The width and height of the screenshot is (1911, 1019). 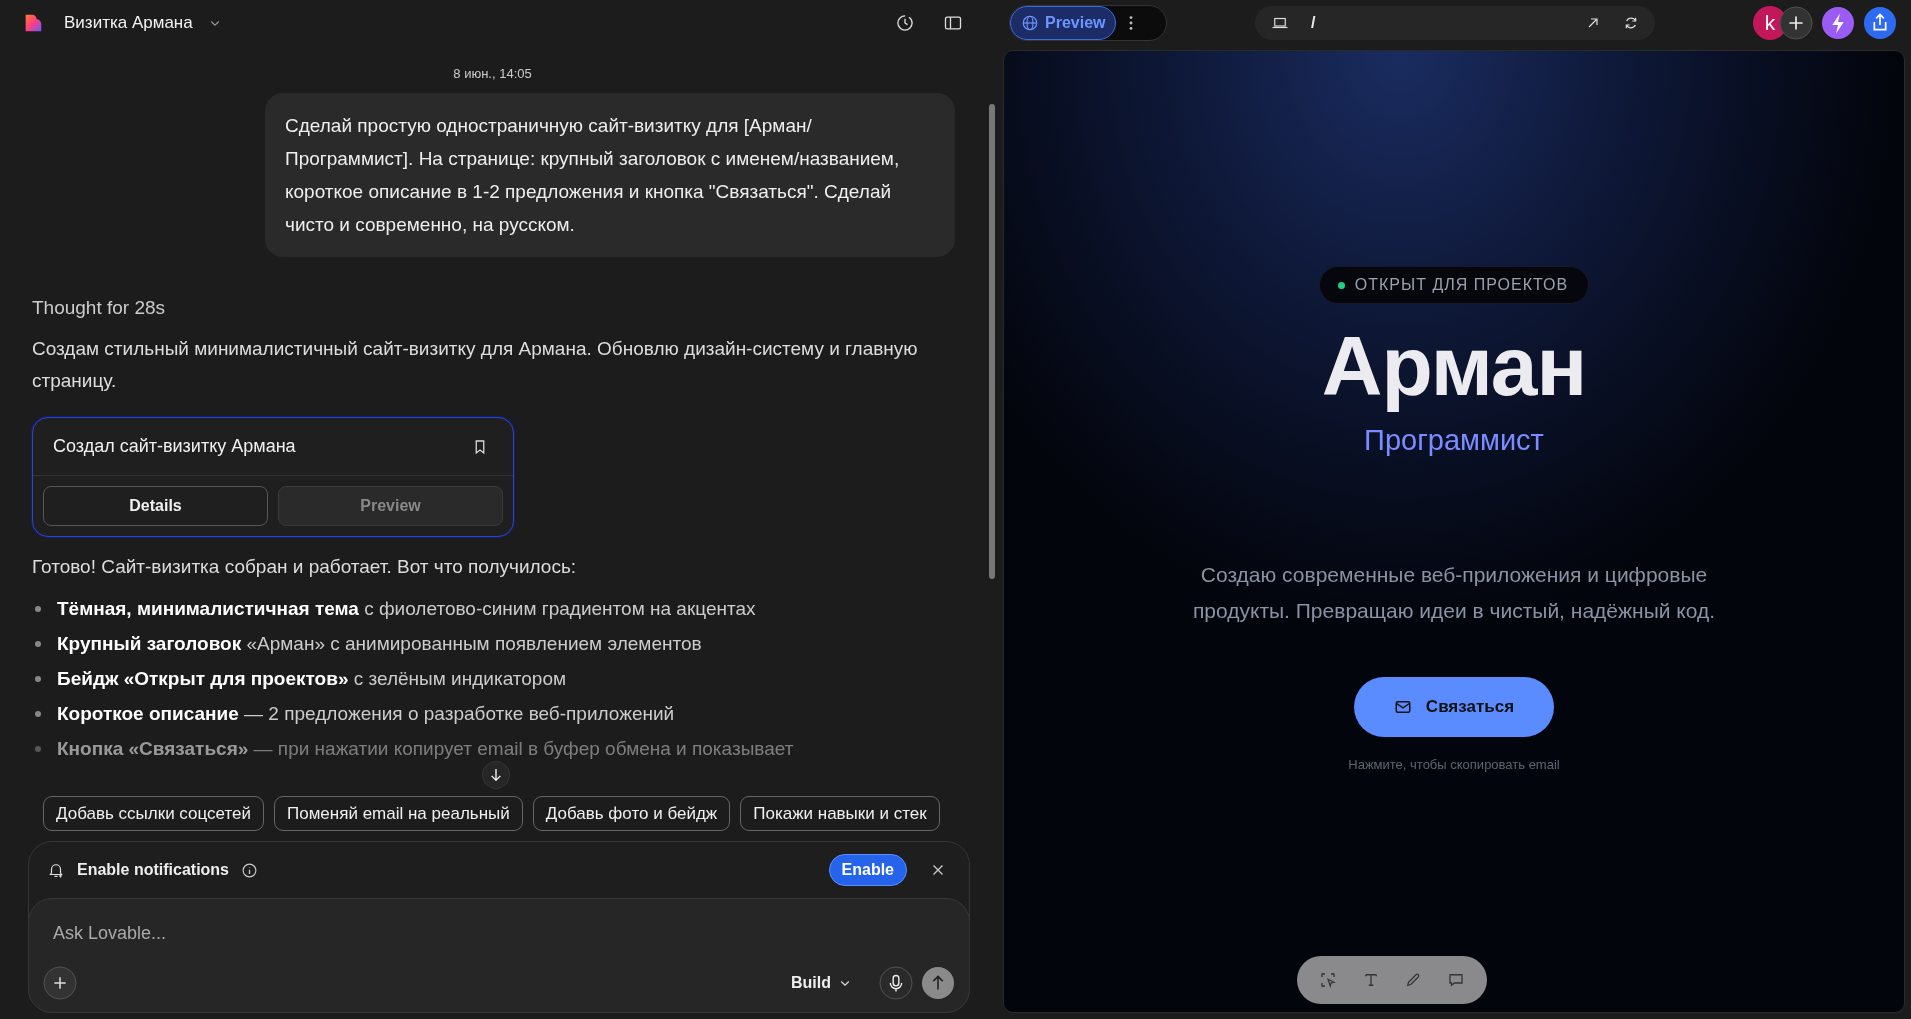 I want to click on info-icon, so click(x=249, y=870).